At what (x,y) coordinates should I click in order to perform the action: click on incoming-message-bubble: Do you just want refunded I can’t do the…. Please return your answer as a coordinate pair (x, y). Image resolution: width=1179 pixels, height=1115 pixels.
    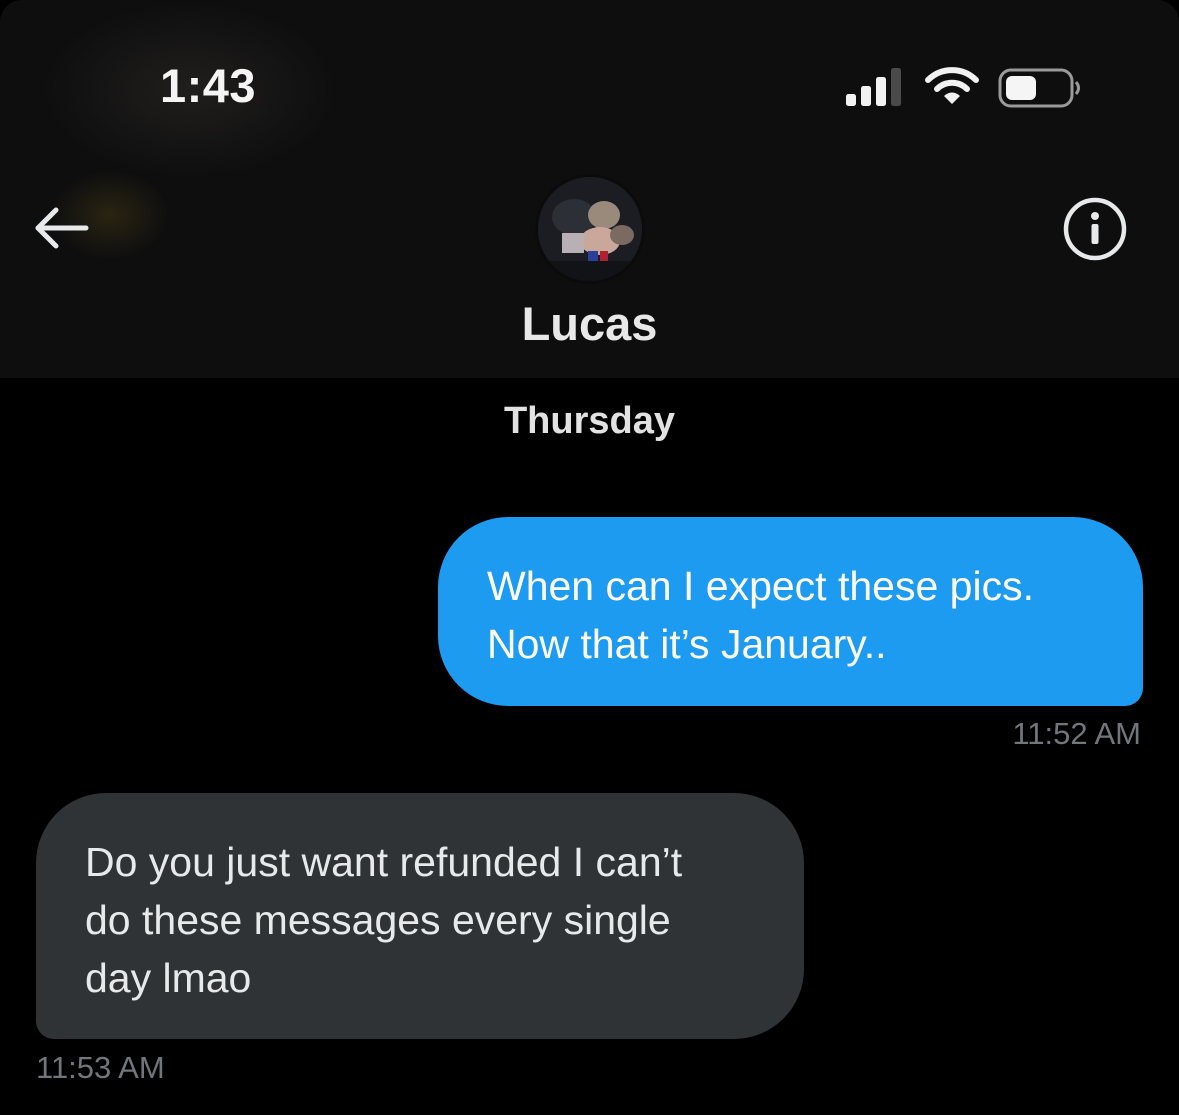
    Looking at the image, I should click on (420, 916).